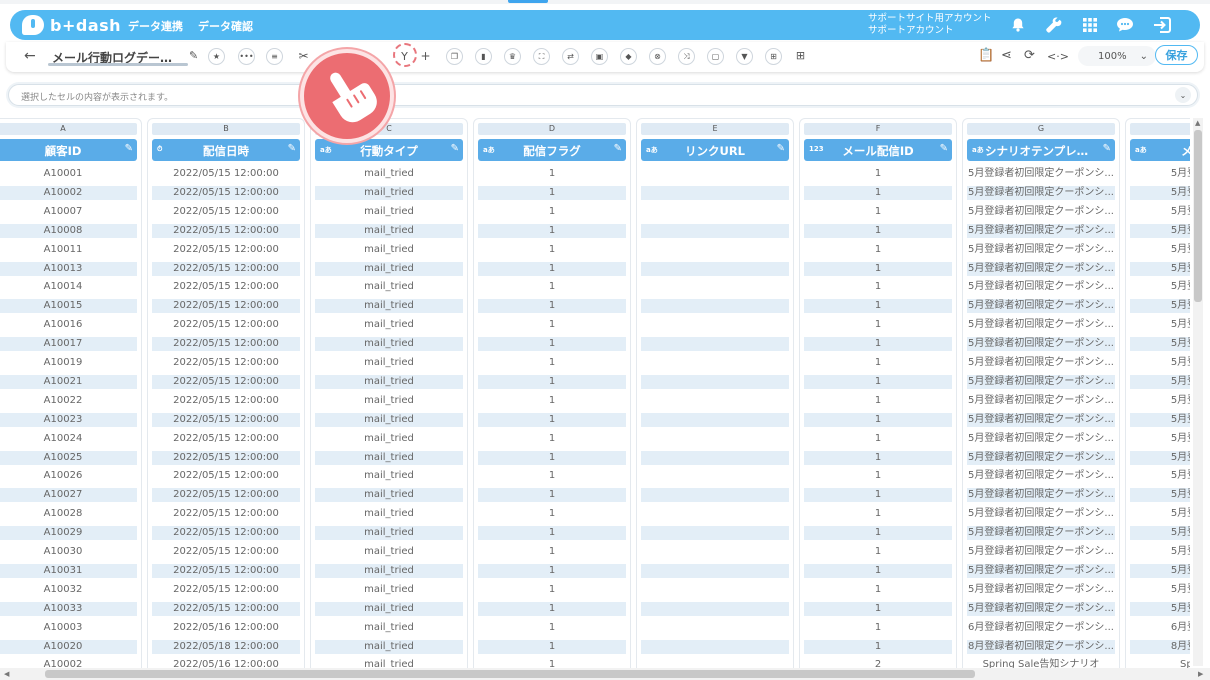  What do you see at coordinates (1006, 55) in the screenshot?
I see `share-icon: ⋖` at bounding box center [1006, 55].